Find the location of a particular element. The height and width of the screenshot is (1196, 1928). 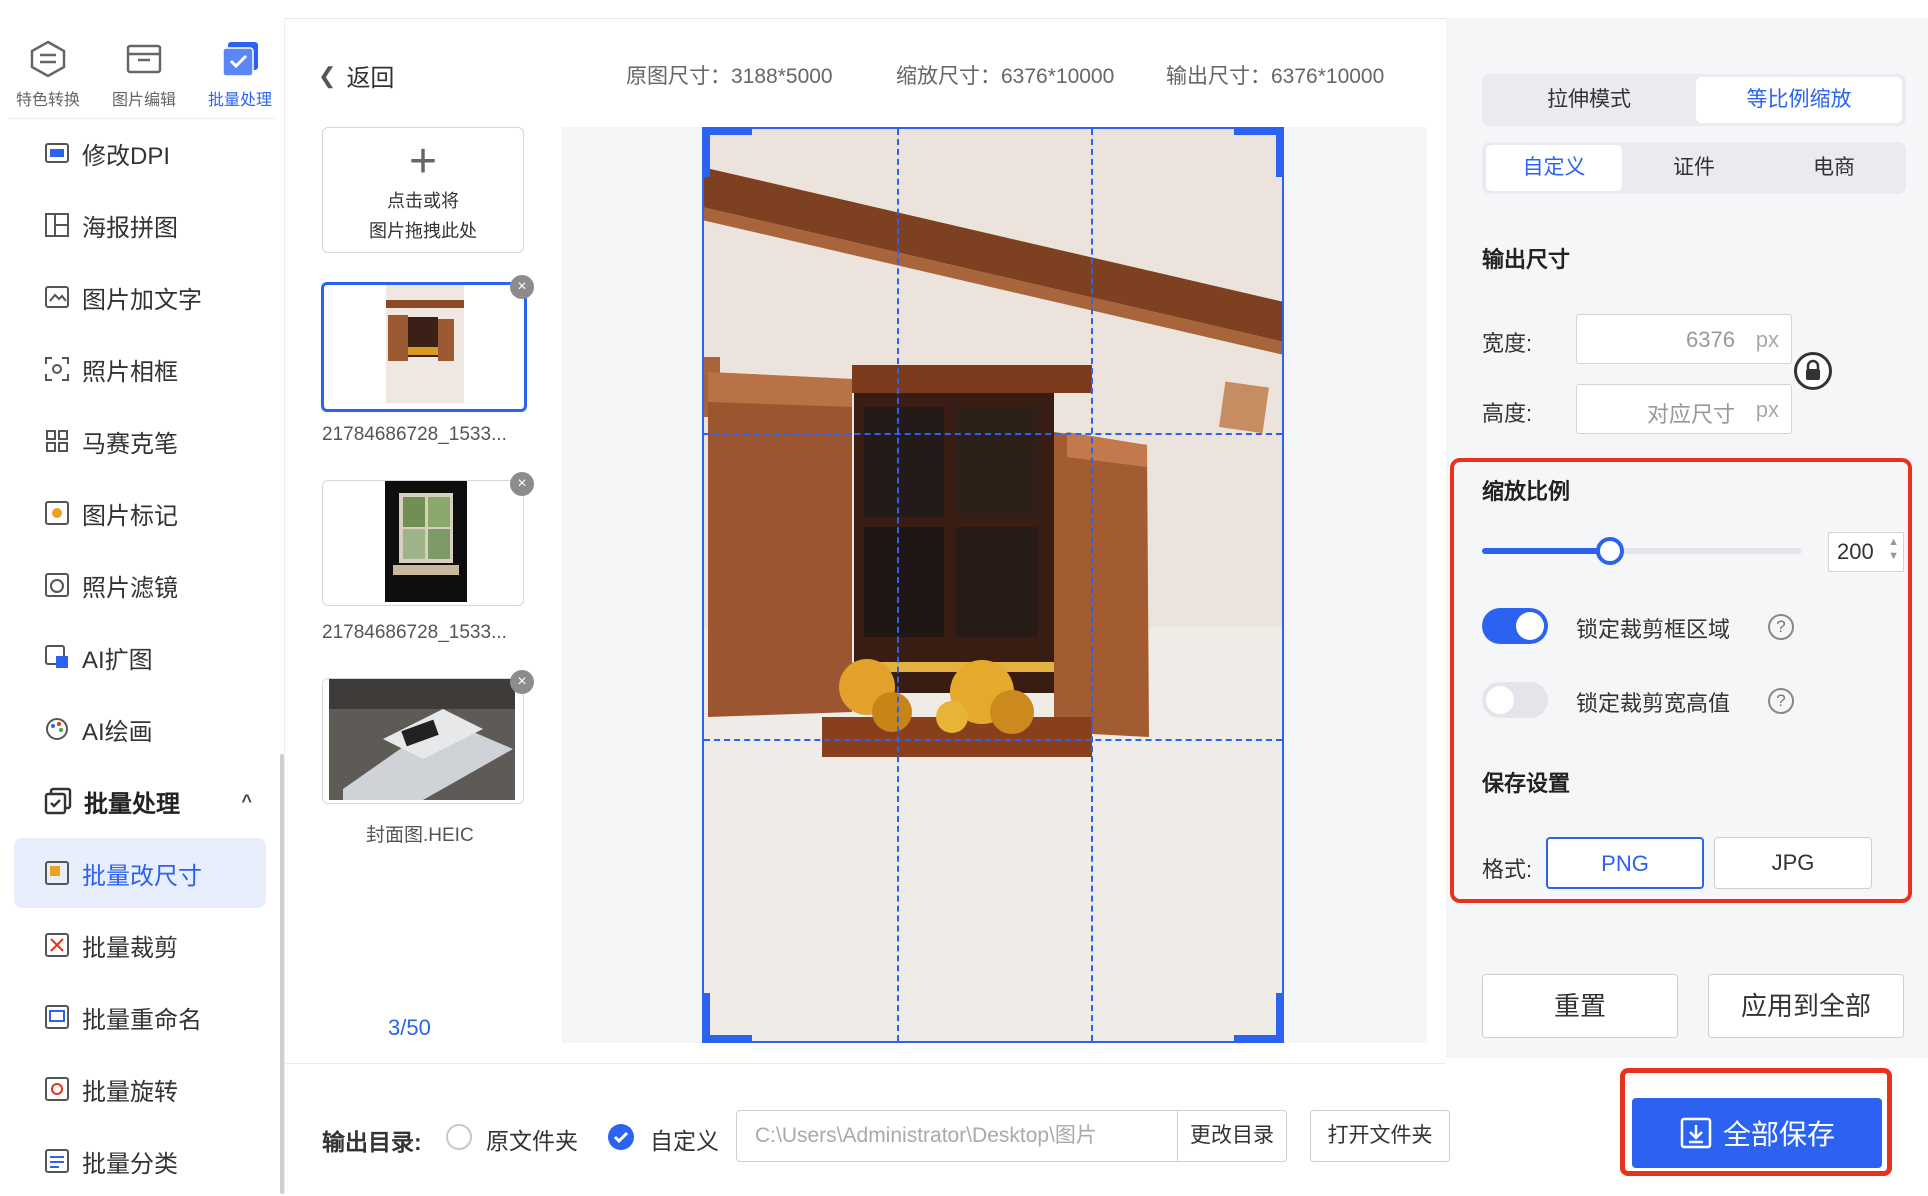

chevron-left-icon: ❮ is located at coordinates (327, 75).